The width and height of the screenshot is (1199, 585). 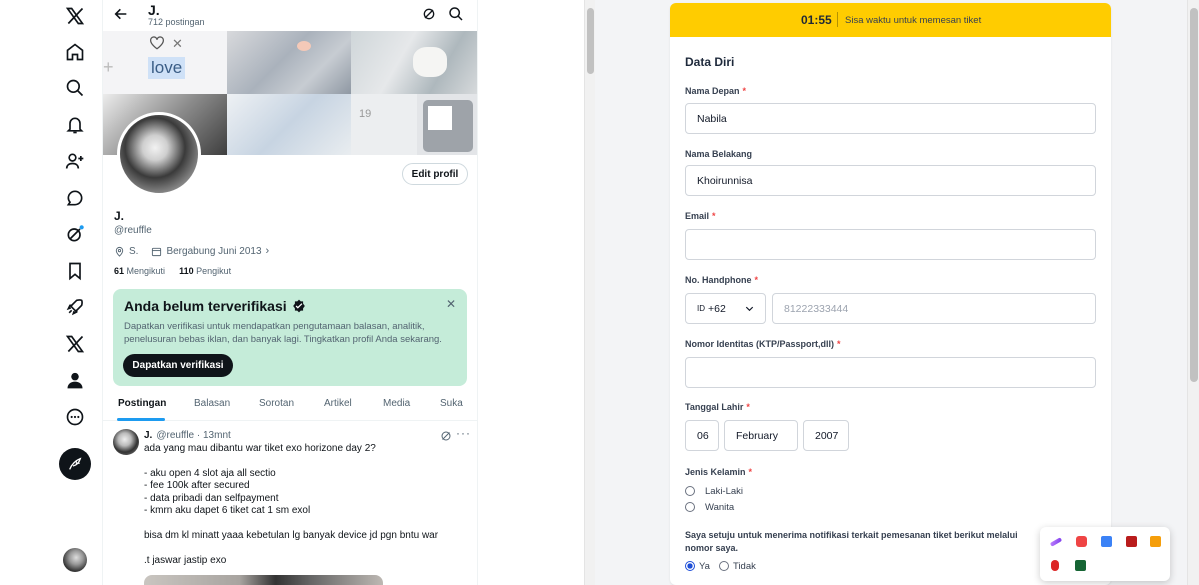 I want to click on countdown-timer: 01:55, so click(x=816, y=20).